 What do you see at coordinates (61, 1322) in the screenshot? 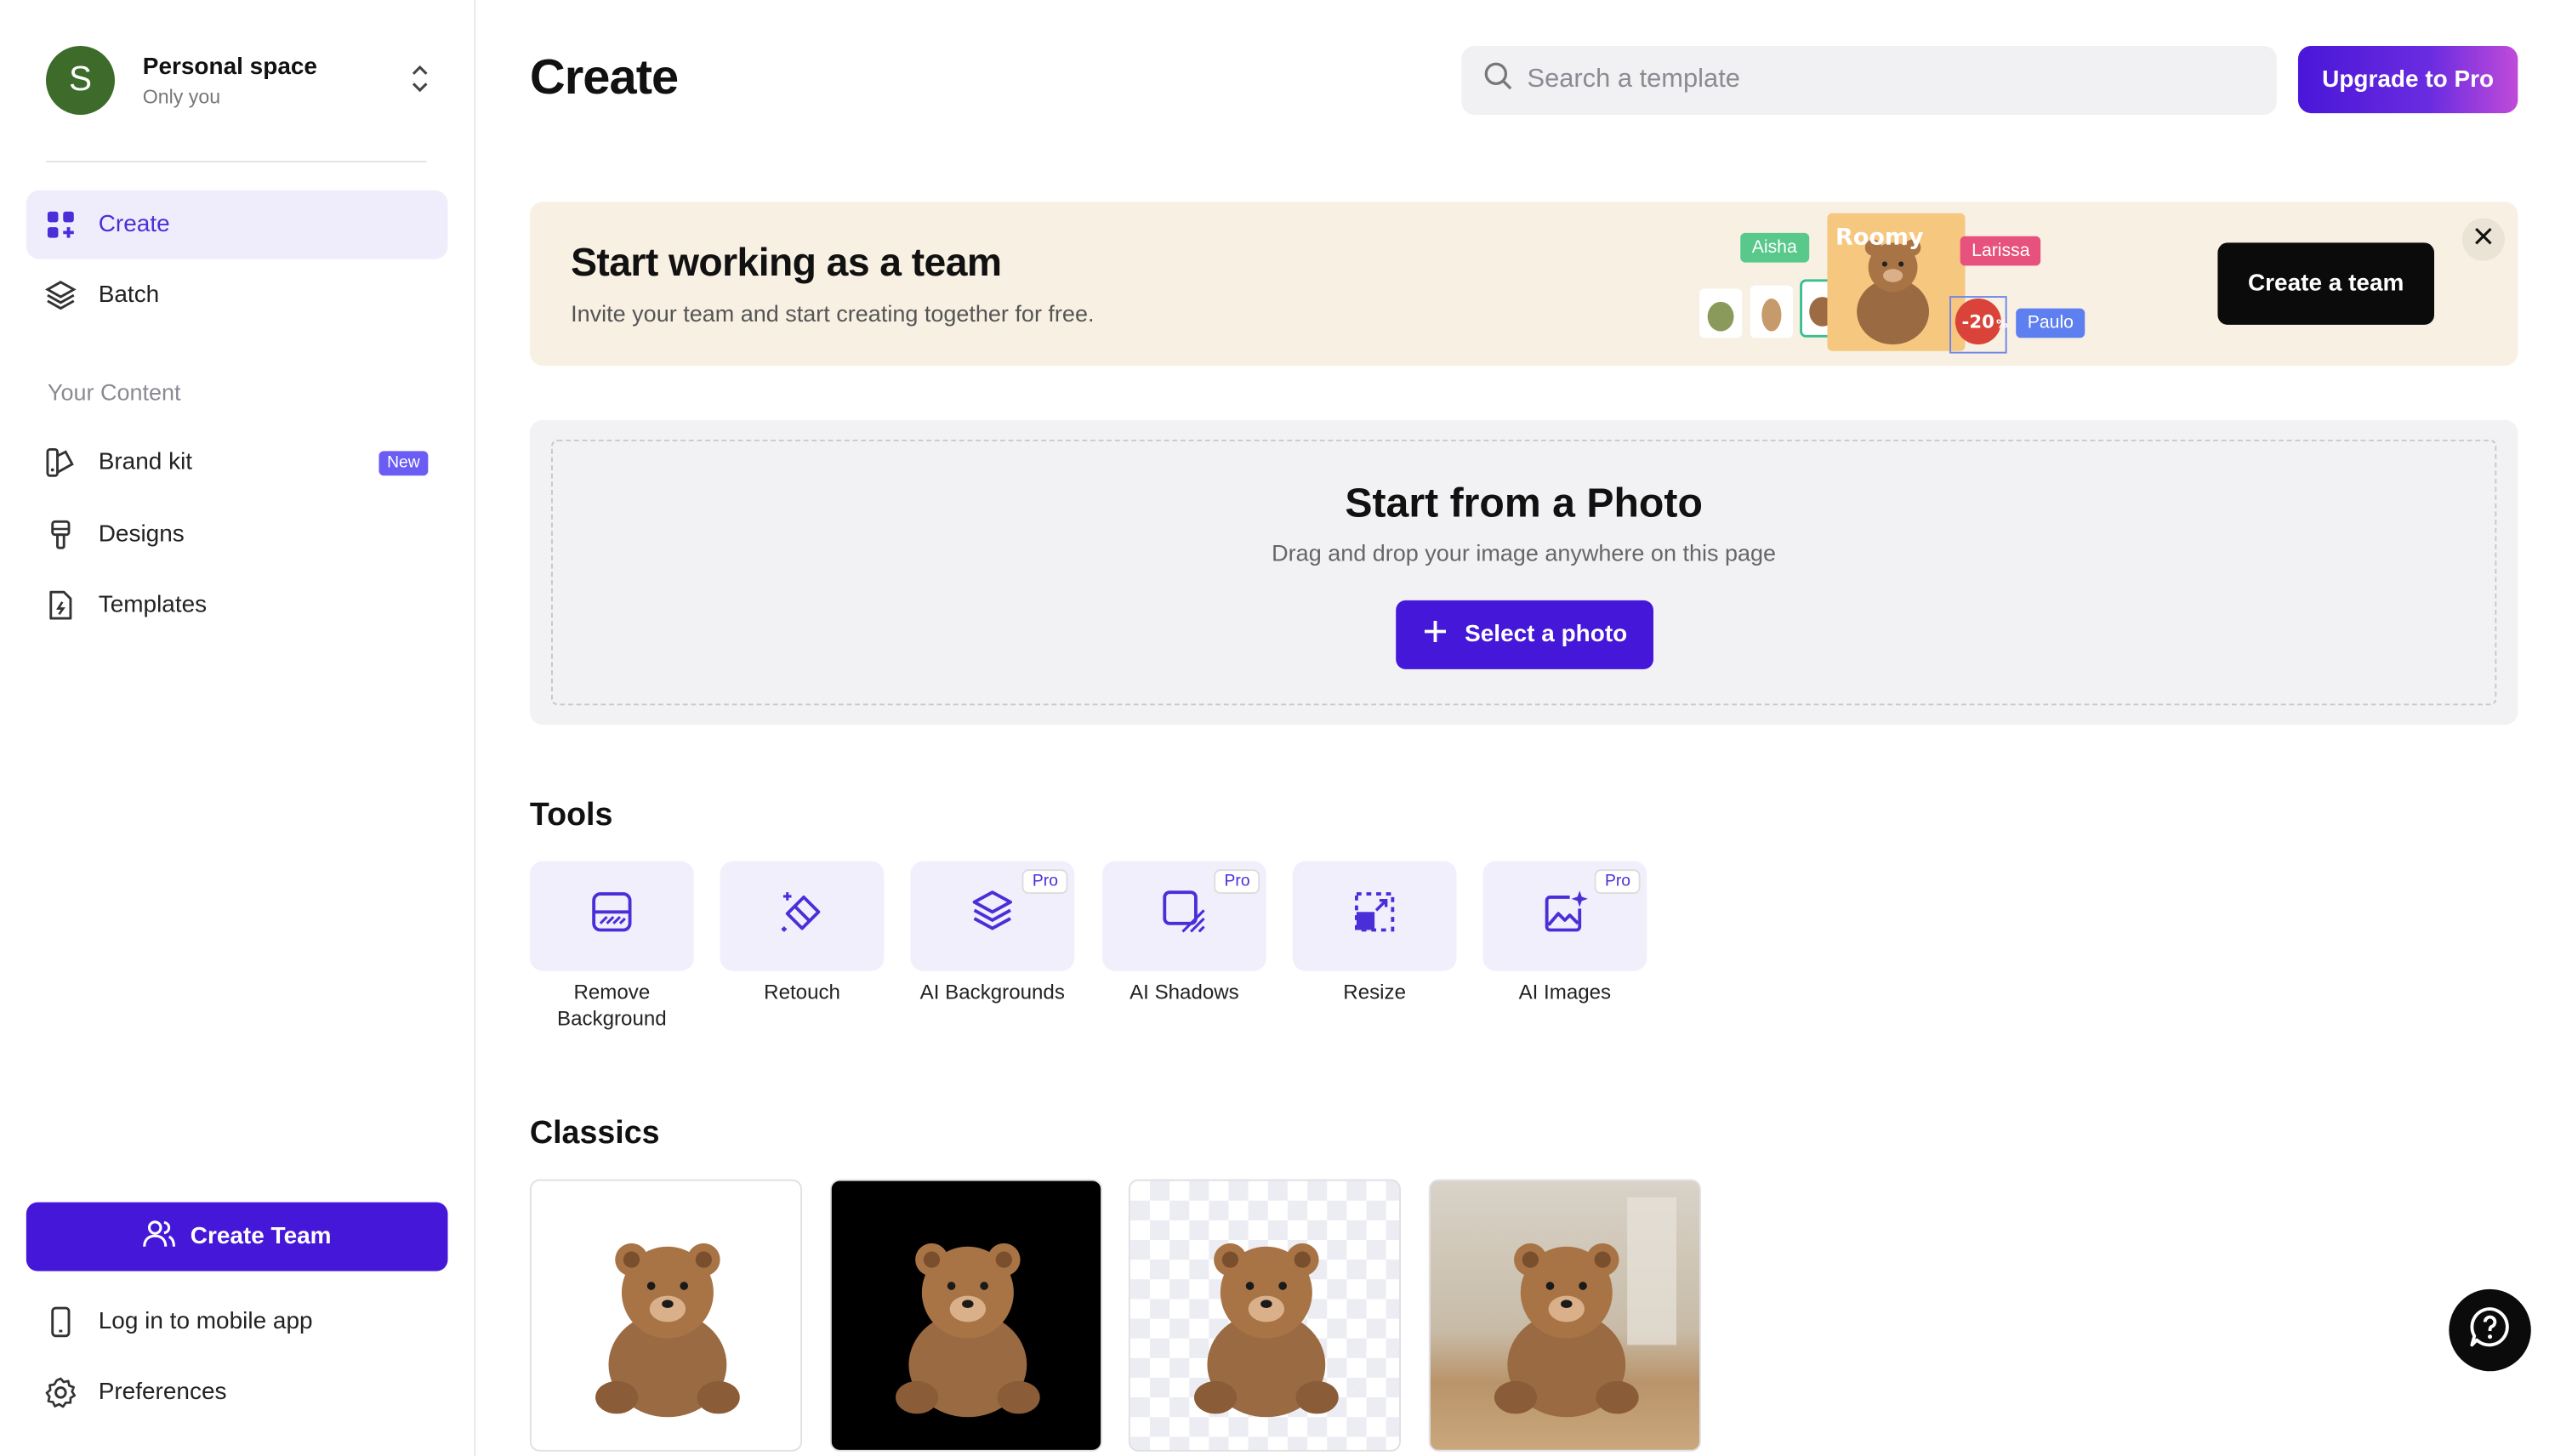
I see `phone-icon` at bounding box center [61, 1322].